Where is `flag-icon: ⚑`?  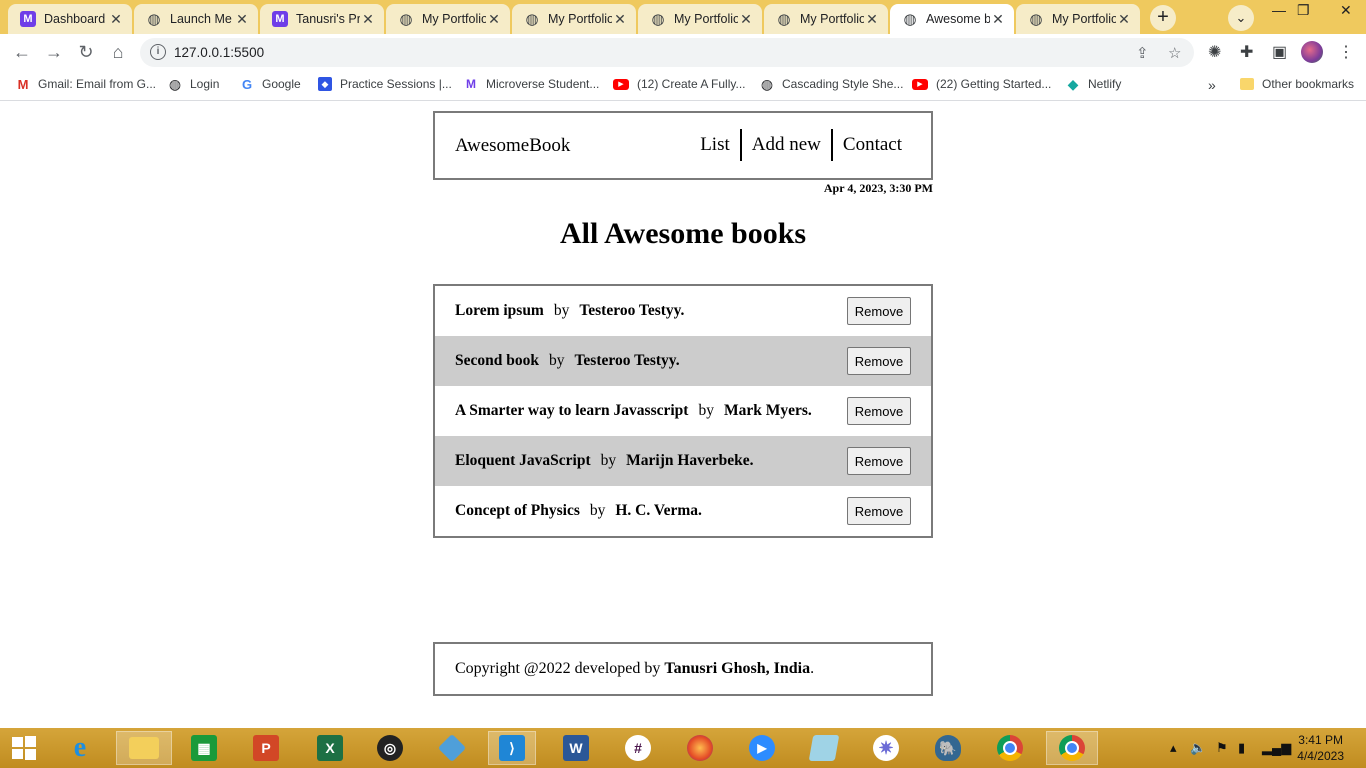
flag-icon: ⚑ is located at coordinates (1222, 748).